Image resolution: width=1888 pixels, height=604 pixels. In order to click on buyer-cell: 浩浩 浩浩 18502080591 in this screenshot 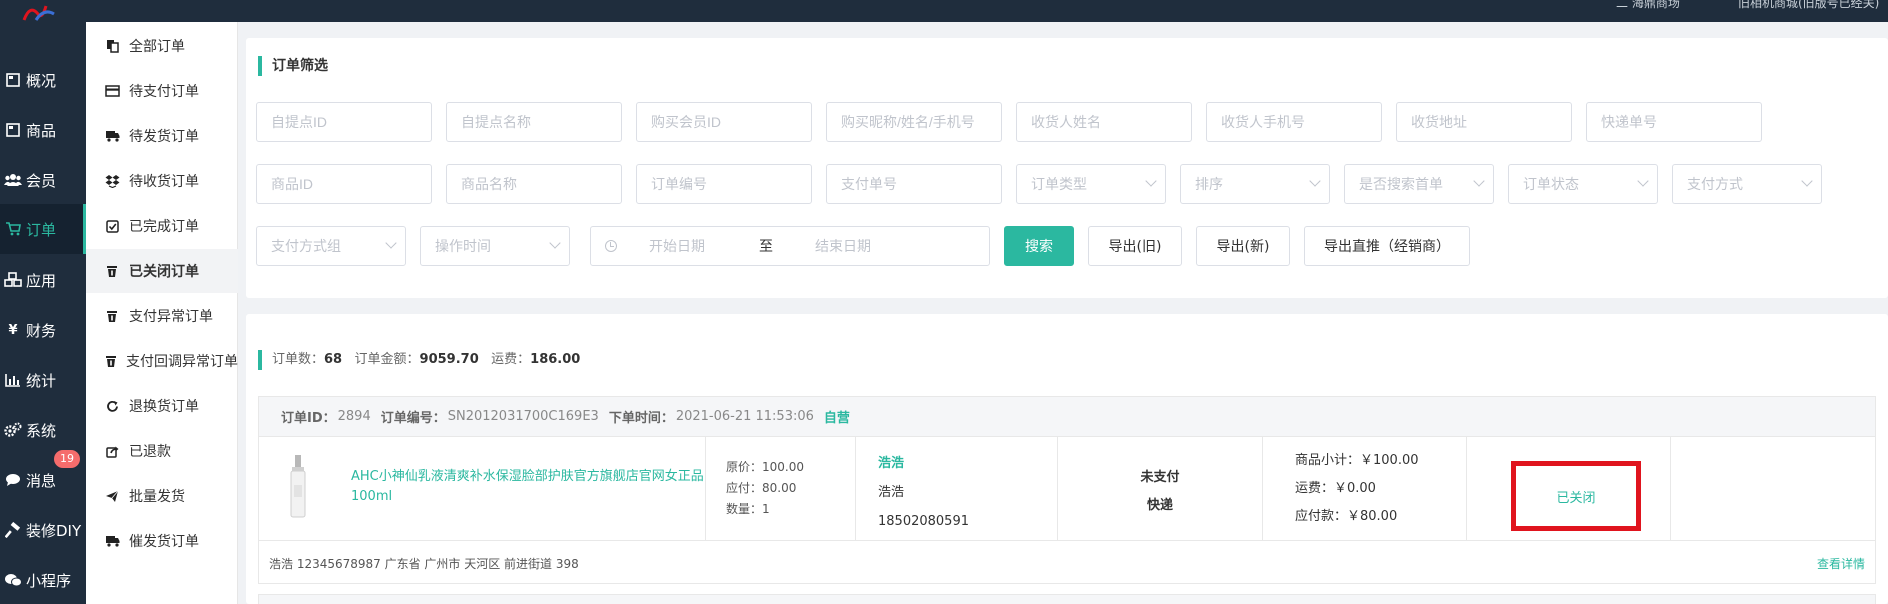, I will do `click(957, 489)`.